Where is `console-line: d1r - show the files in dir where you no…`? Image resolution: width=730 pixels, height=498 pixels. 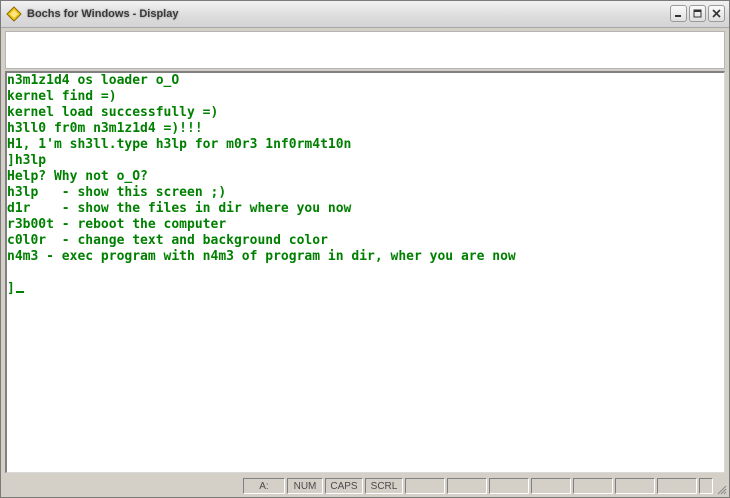
console-line: d1r - show the files in dir where you no… is located at coordinates (179, 208).